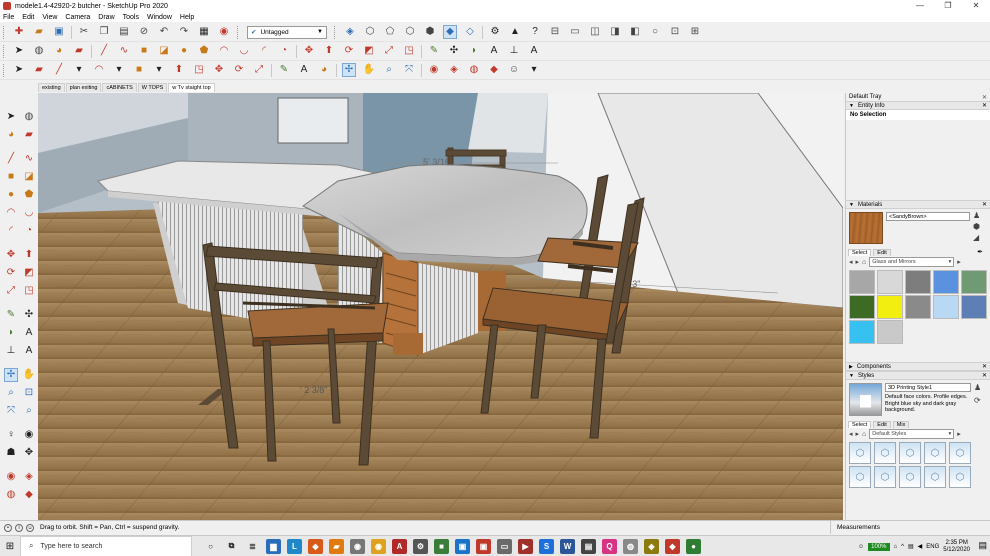  I want to click on xray-icon: ◈, so click(350, 32).